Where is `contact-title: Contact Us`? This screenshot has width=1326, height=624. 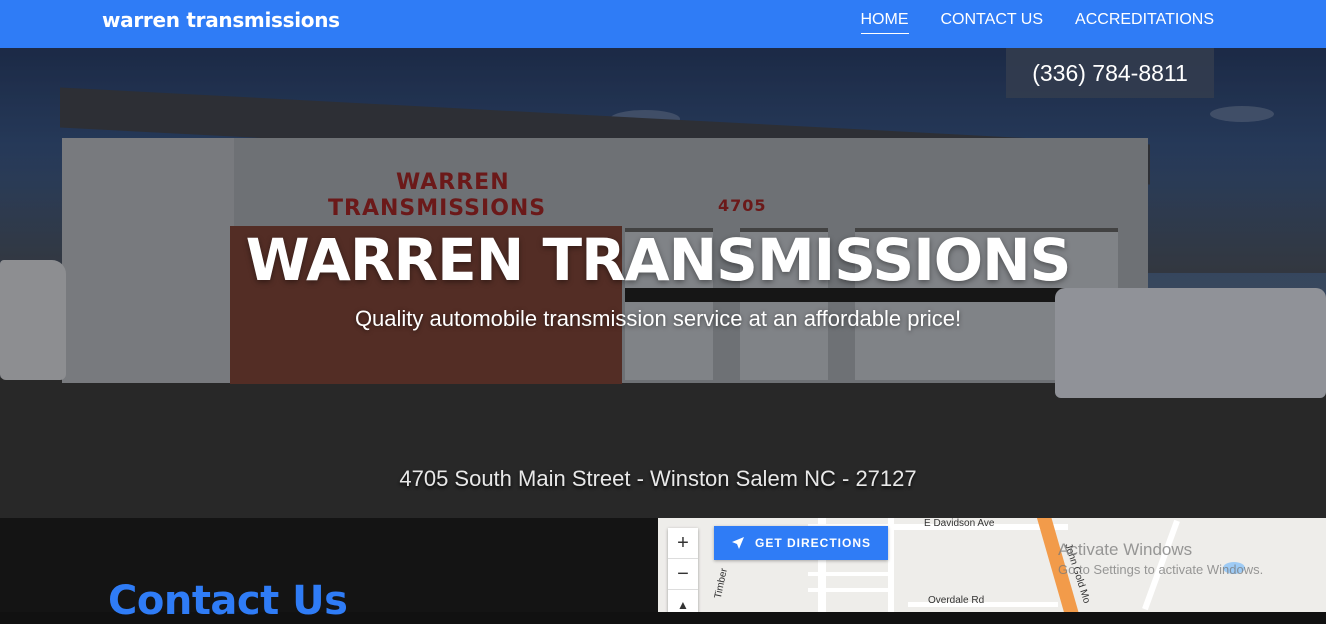 contact-title: Contact Us is located at coordinates (228, 601).